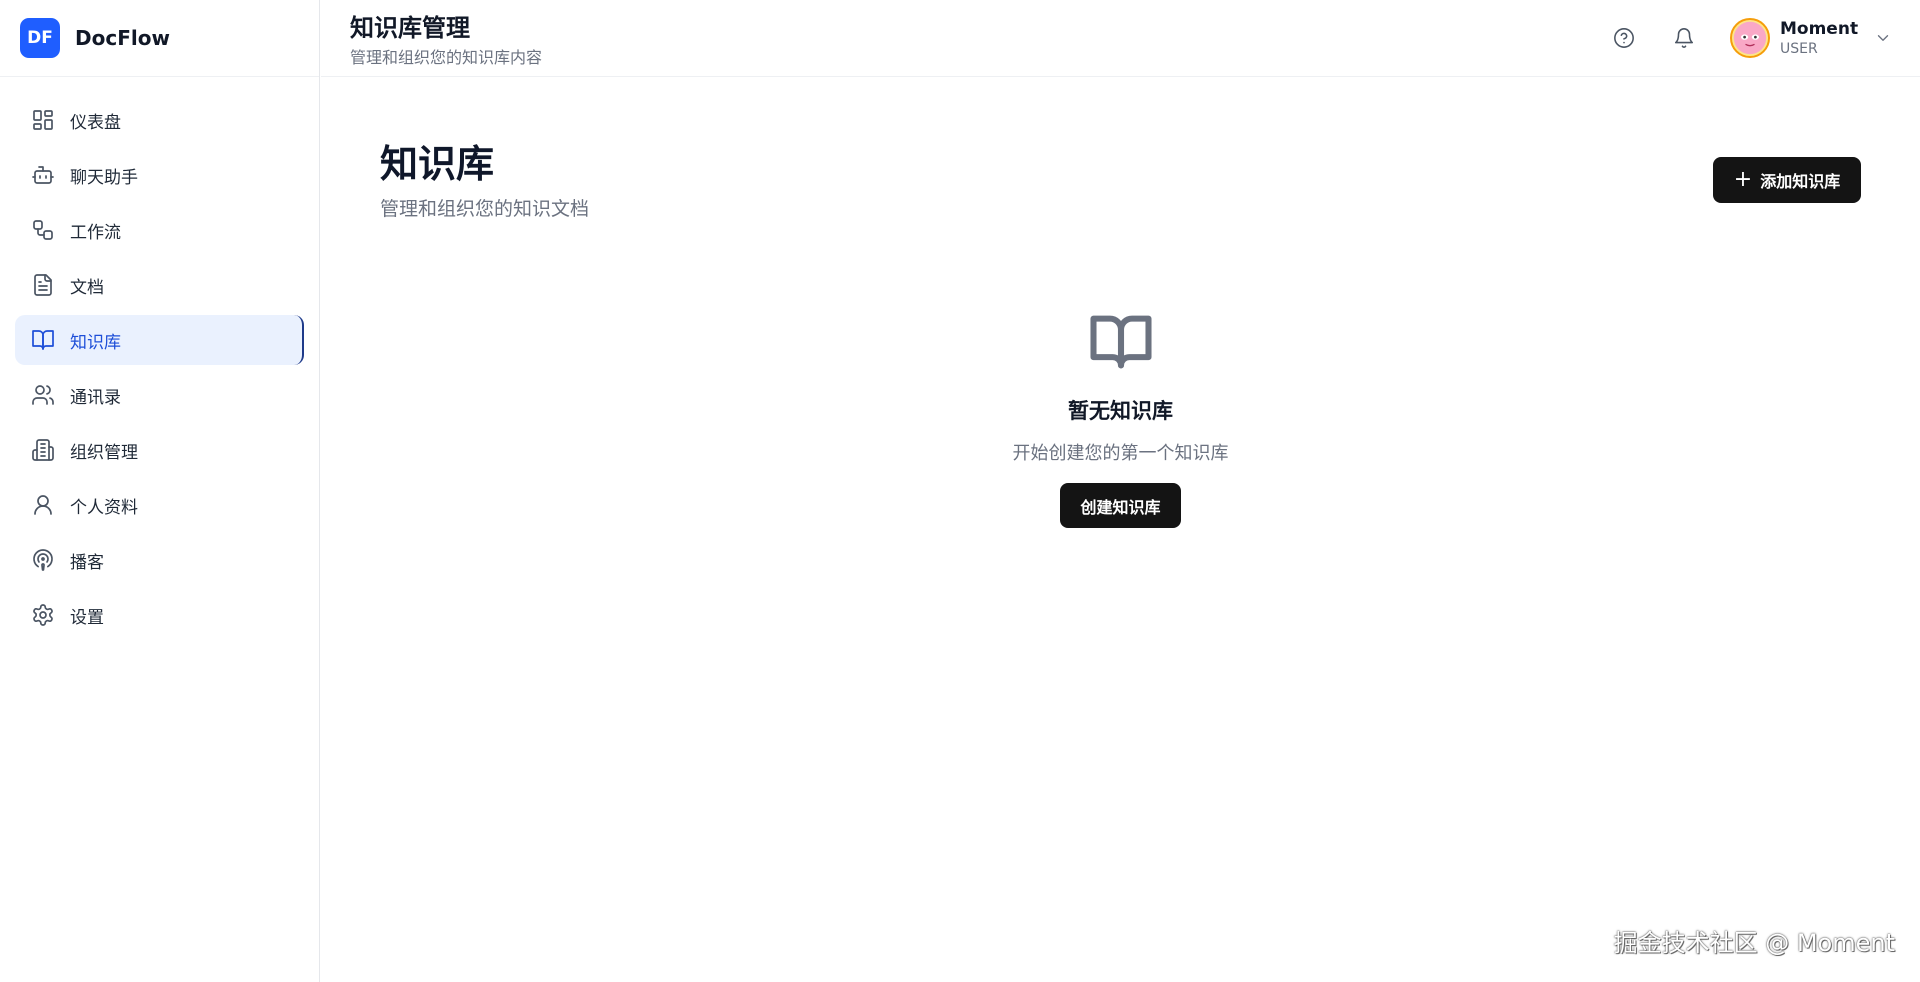  I want to click on sidebar-item-label: 仪表盘, so click(95, 122).